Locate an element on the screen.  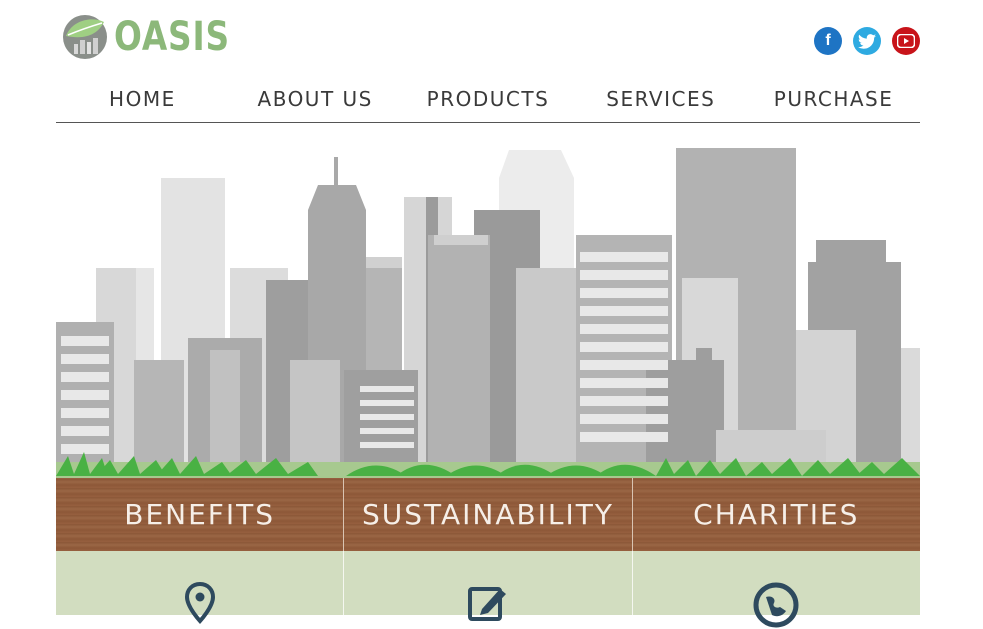
nav-services: SERVICES is located at coordinates (660, 102).